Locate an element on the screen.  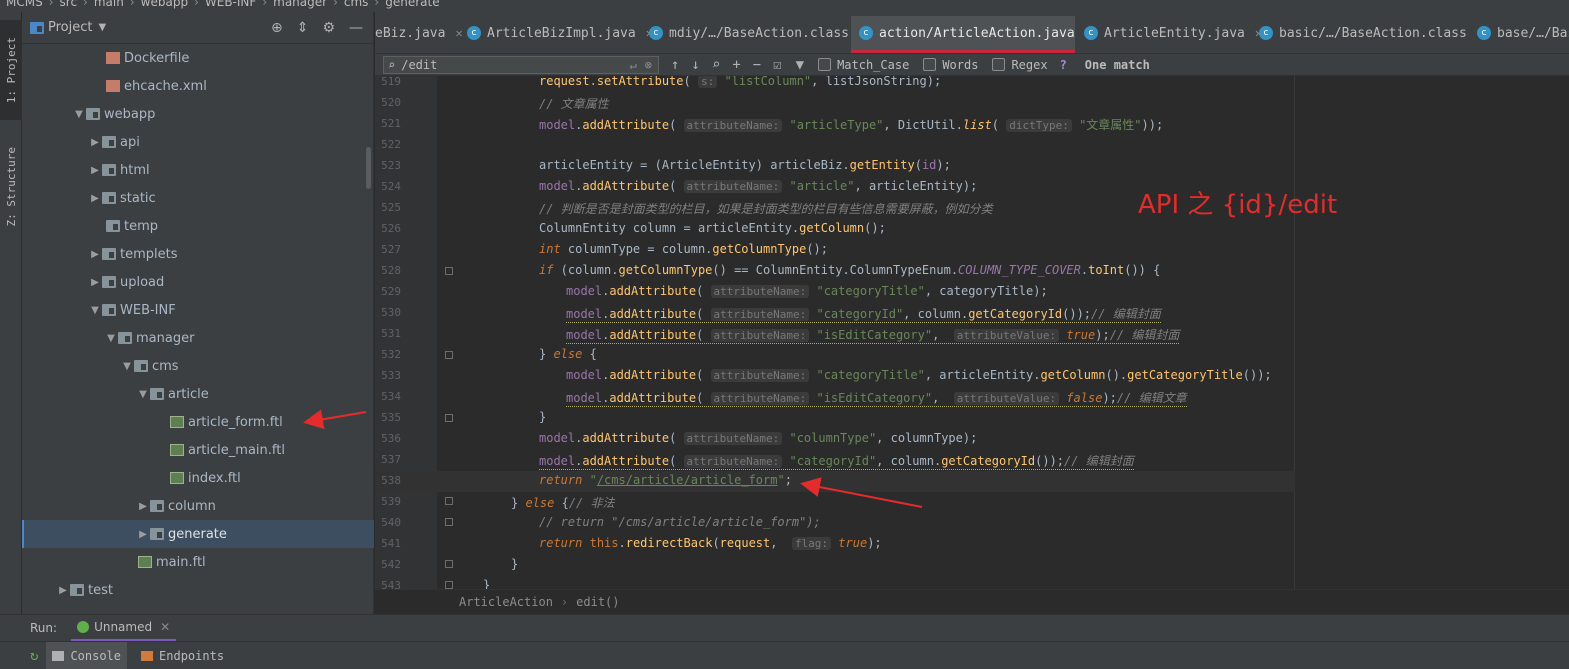
console-tab: Console is located at coordinates (87, 655).